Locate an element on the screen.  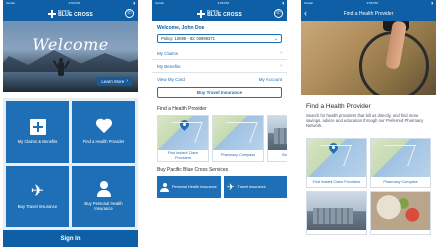
service-personal-health: Personal Health Insurance is located at coordinates (189, 187).